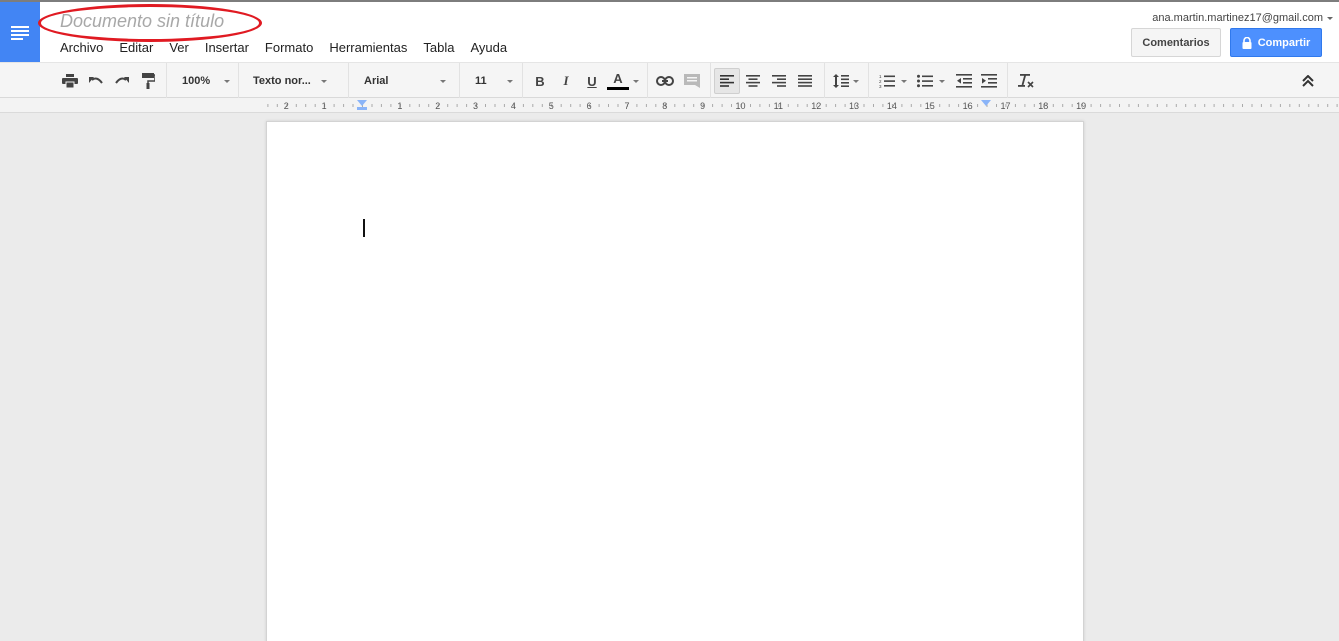 This screenshot has height=641, width=1339. I want to click on italic-button: I, so click(566, 81).